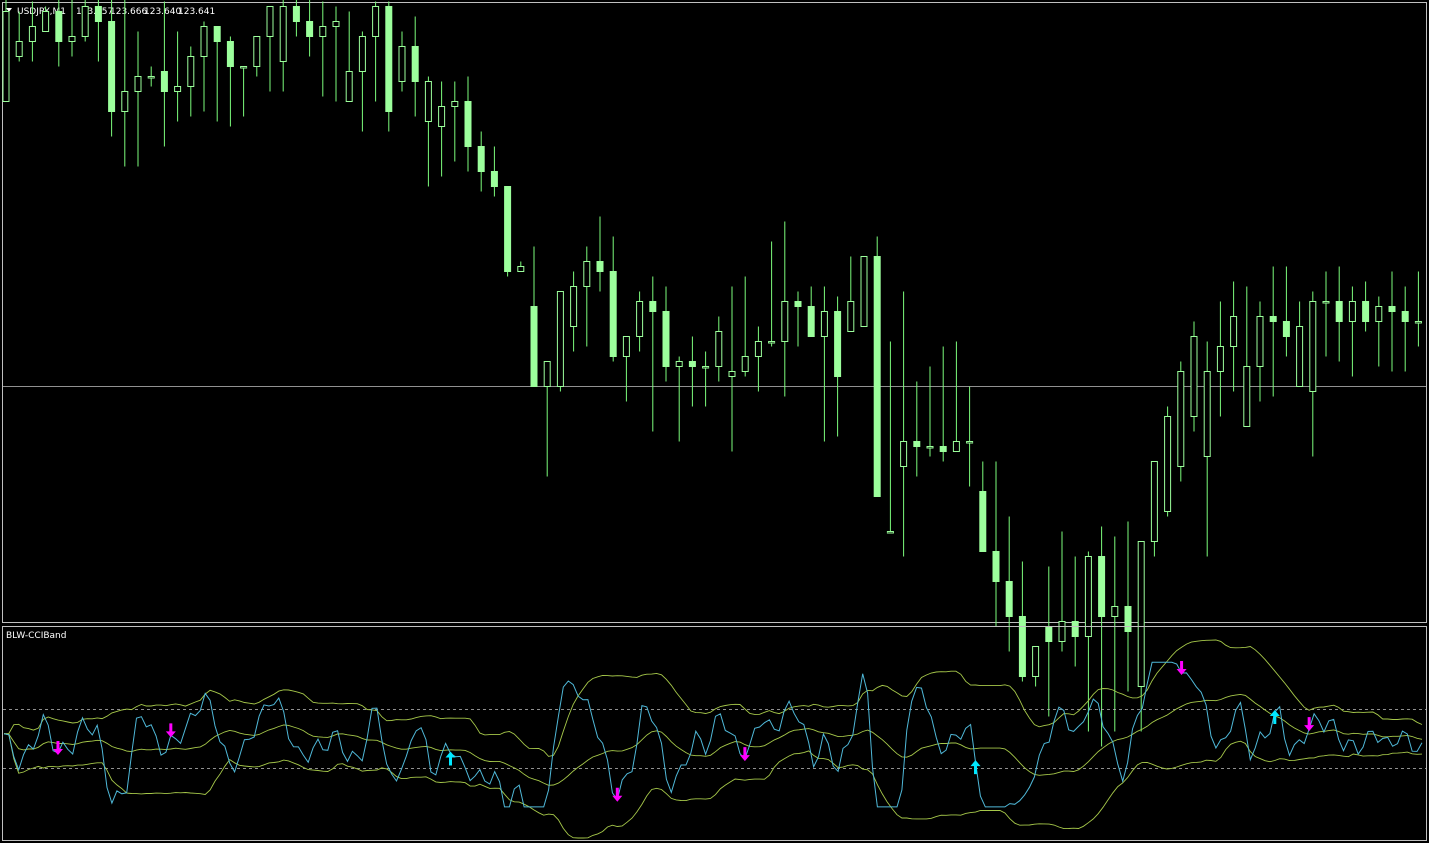 This screenshot has height=843, width=1429. Describe the element at coordinates (196, 12) in the screenshot. I see `ohlc-close: 123.641` at that location.